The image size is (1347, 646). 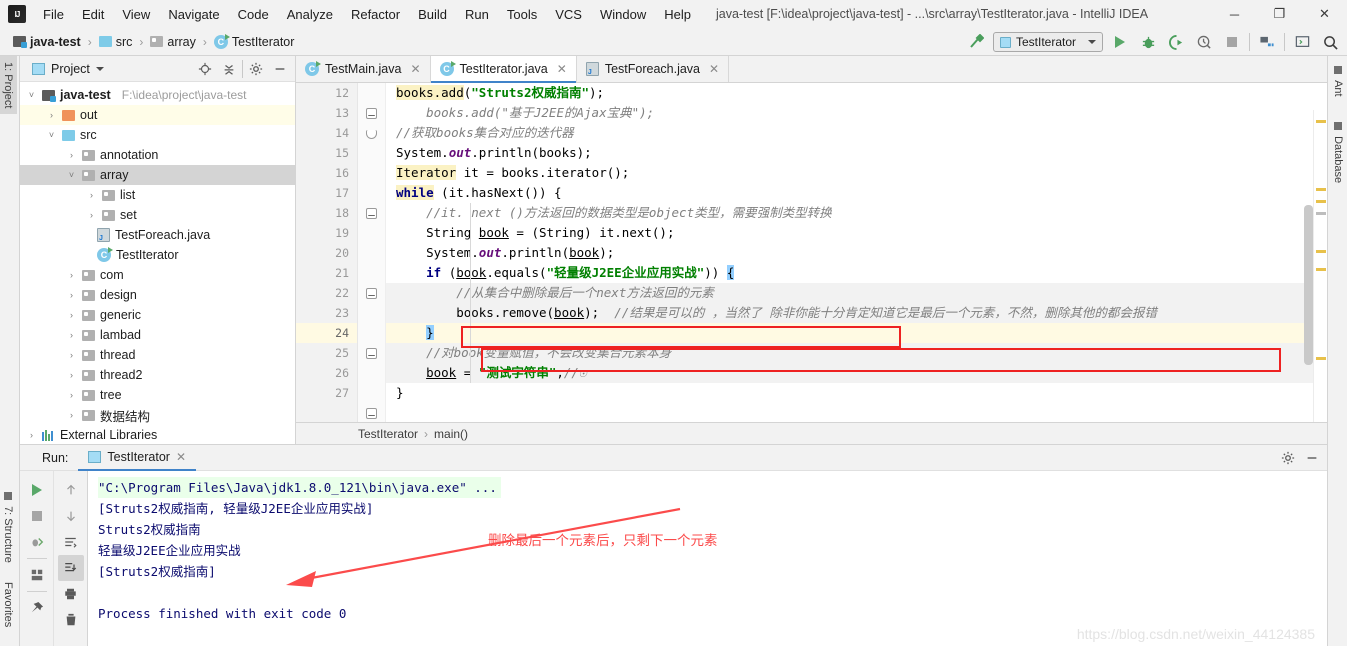 What do you see at coordinates (157, 235) in the screenshot?
I see `tree-row: TestForeach.java` at bounding box center [157, 235].